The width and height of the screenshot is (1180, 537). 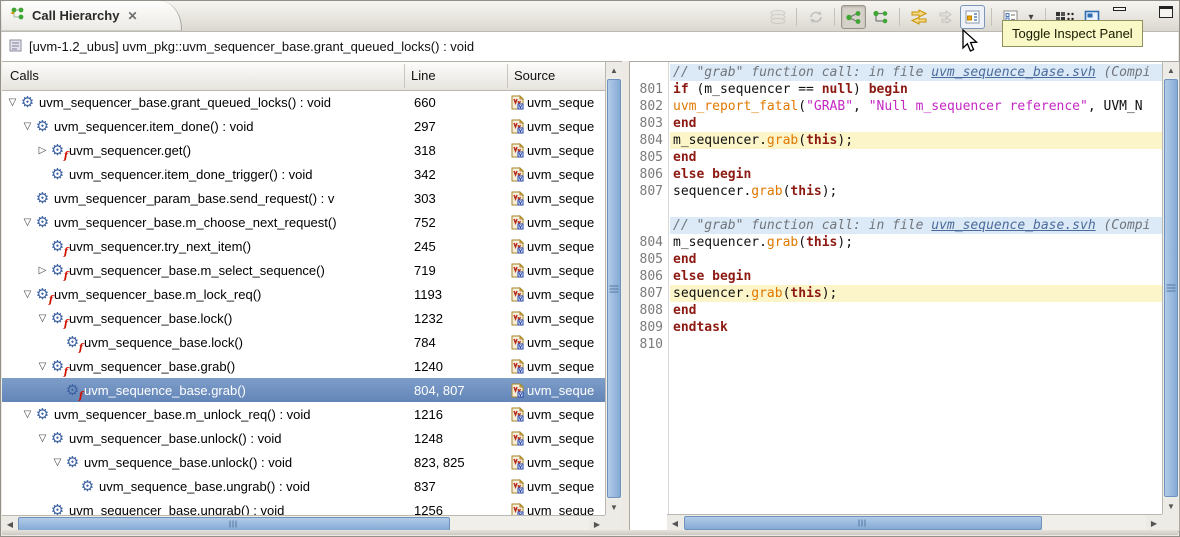 I want to click on code-text: endtask, so click(x=700, y=327).